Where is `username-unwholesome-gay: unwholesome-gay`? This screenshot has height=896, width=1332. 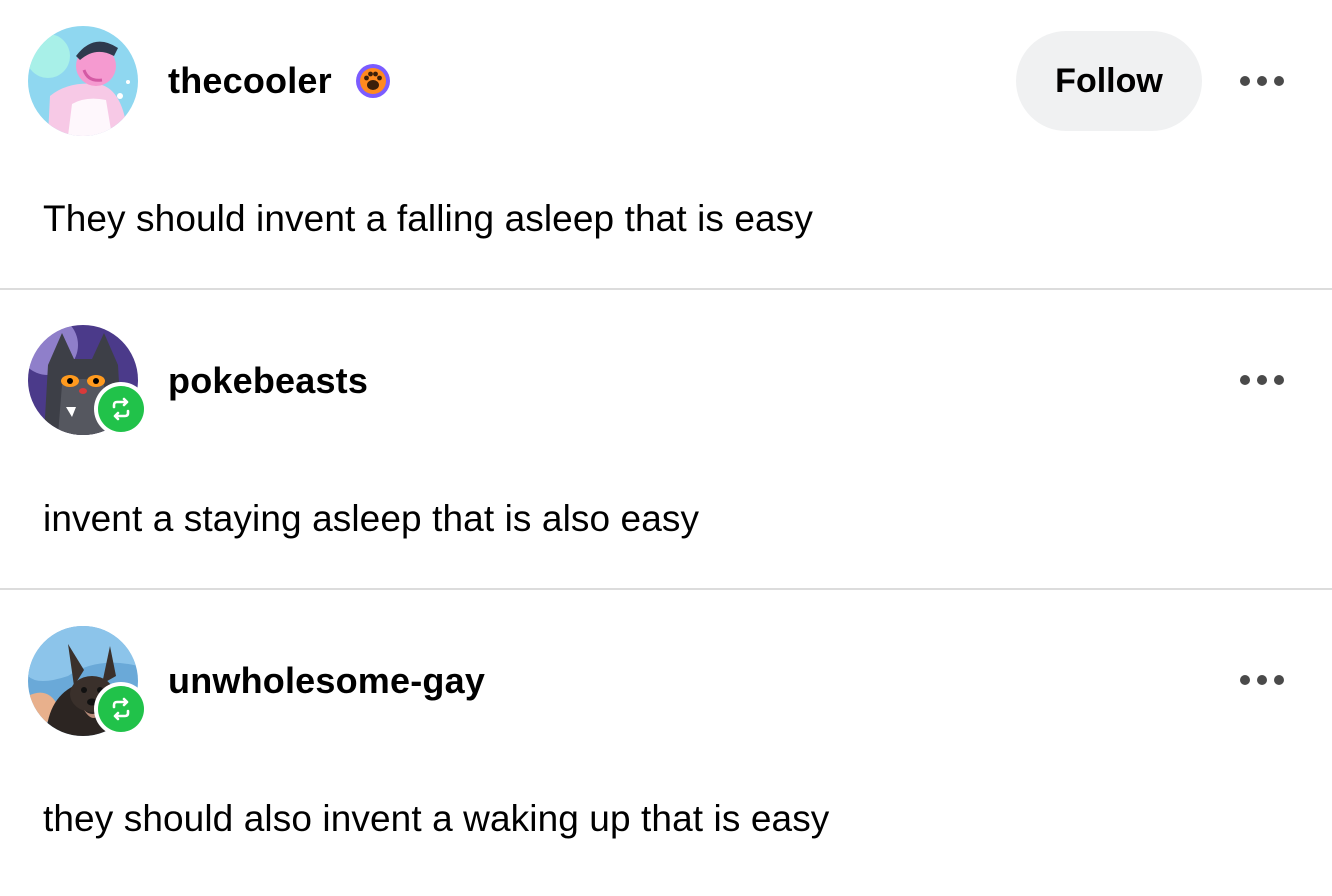 username-unwholesome-gay: unwholesome-gay is located at coordinates (326, 681).